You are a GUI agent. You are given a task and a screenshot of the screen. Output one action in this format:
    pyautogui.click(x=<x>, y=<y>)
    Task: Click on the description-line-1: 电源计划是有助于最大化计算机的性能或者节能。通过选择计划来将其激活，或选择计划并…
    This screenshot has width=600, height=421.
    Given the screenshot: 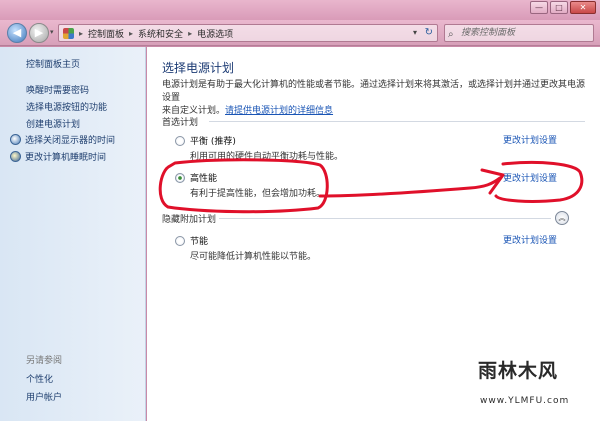 What is the action you would take?
    pyautogui.click(x=374, y=91)
    